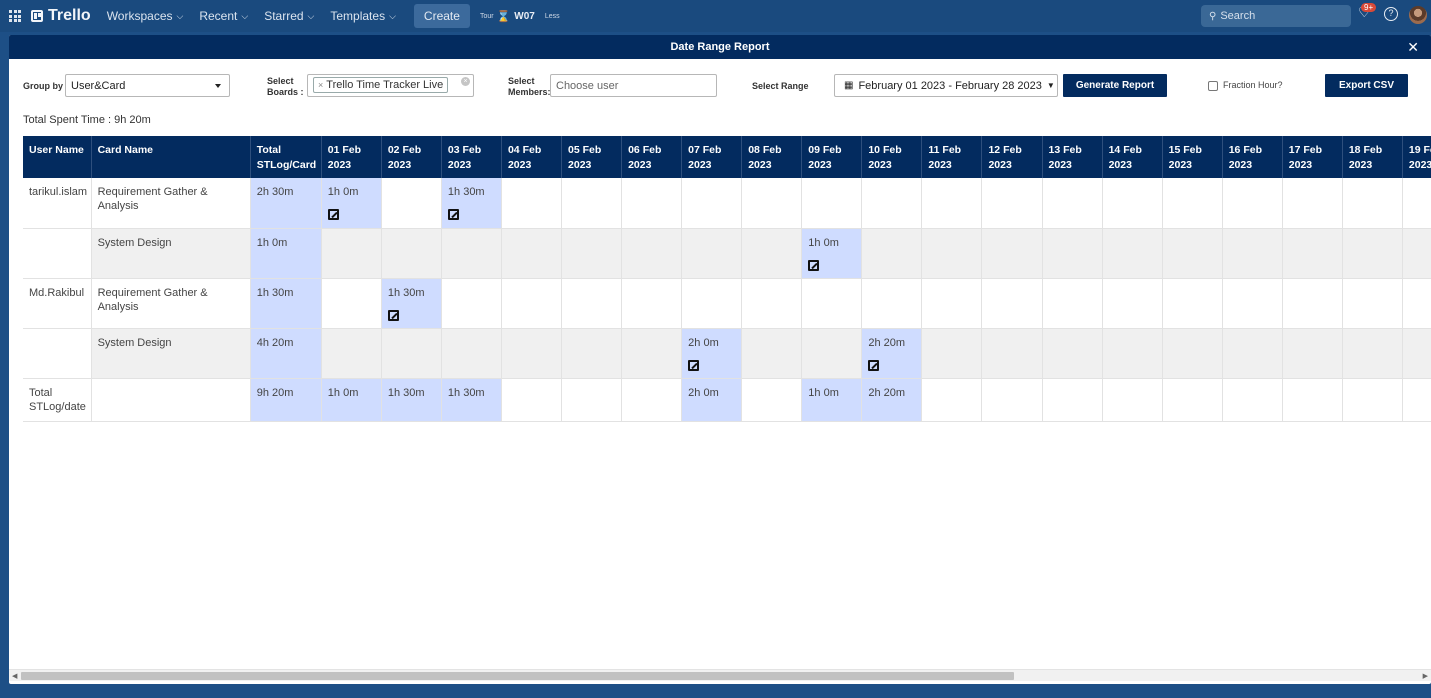  What do you see at coordinates (1276, 16) in the screenshot?
I see `search-input: ⚲ Search` at bounding box center [1276, 16].